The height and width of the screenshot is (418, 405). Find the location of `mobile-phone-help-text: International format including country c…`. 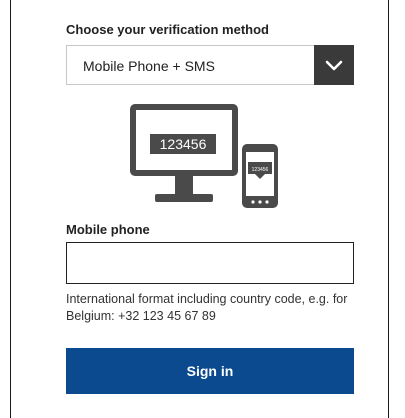

mobile-phone-help-text: International format including country c… is located at coordinates (207, 307).